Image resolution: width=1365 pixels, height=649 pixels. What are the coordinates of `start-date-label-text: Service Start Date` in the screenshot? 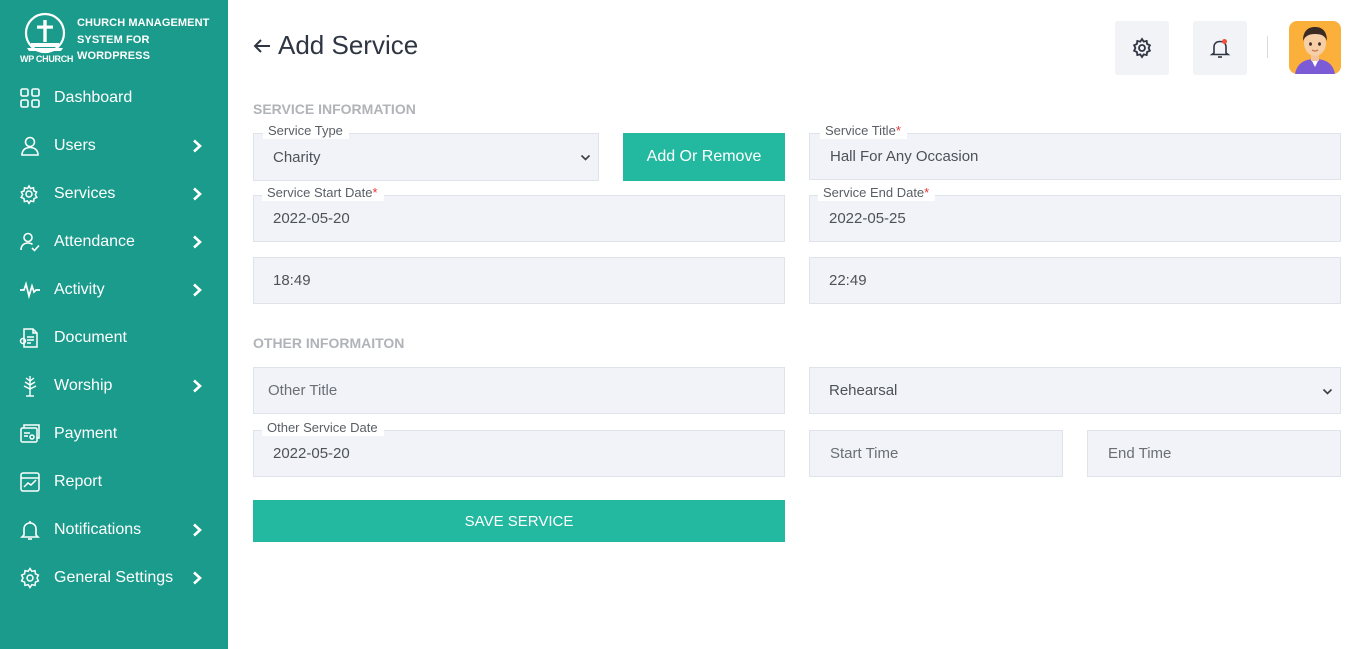 It's located at (320, 192).